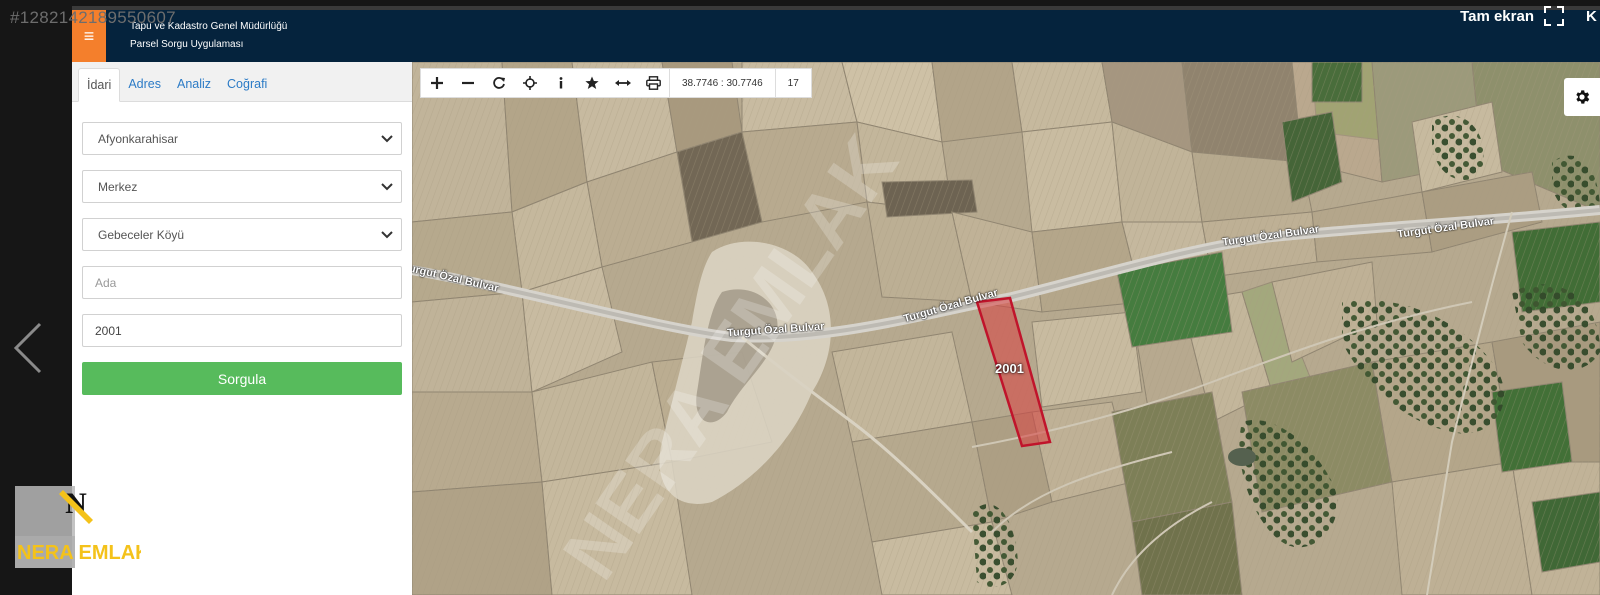 This screenshot has width=1600, height=595. I want to click on tab-analiz: Analiz, so click(194, 85).